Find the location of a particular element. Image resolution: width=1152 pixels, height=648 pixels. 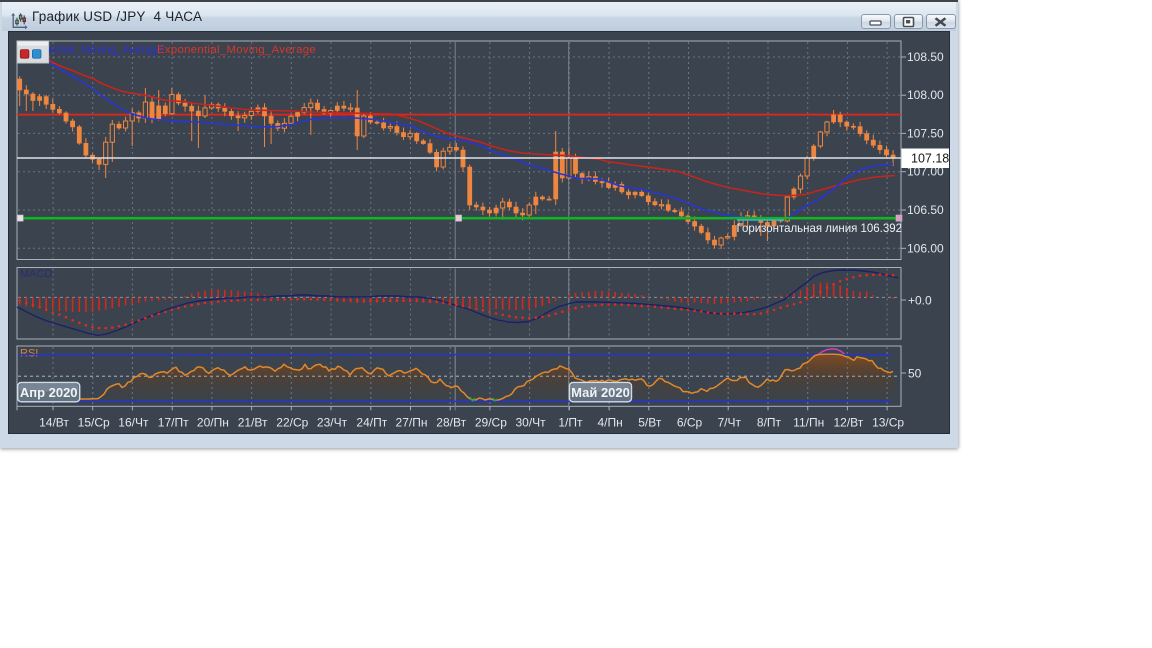

svg-text: 5/Вт is located at coordinates (650, 423).